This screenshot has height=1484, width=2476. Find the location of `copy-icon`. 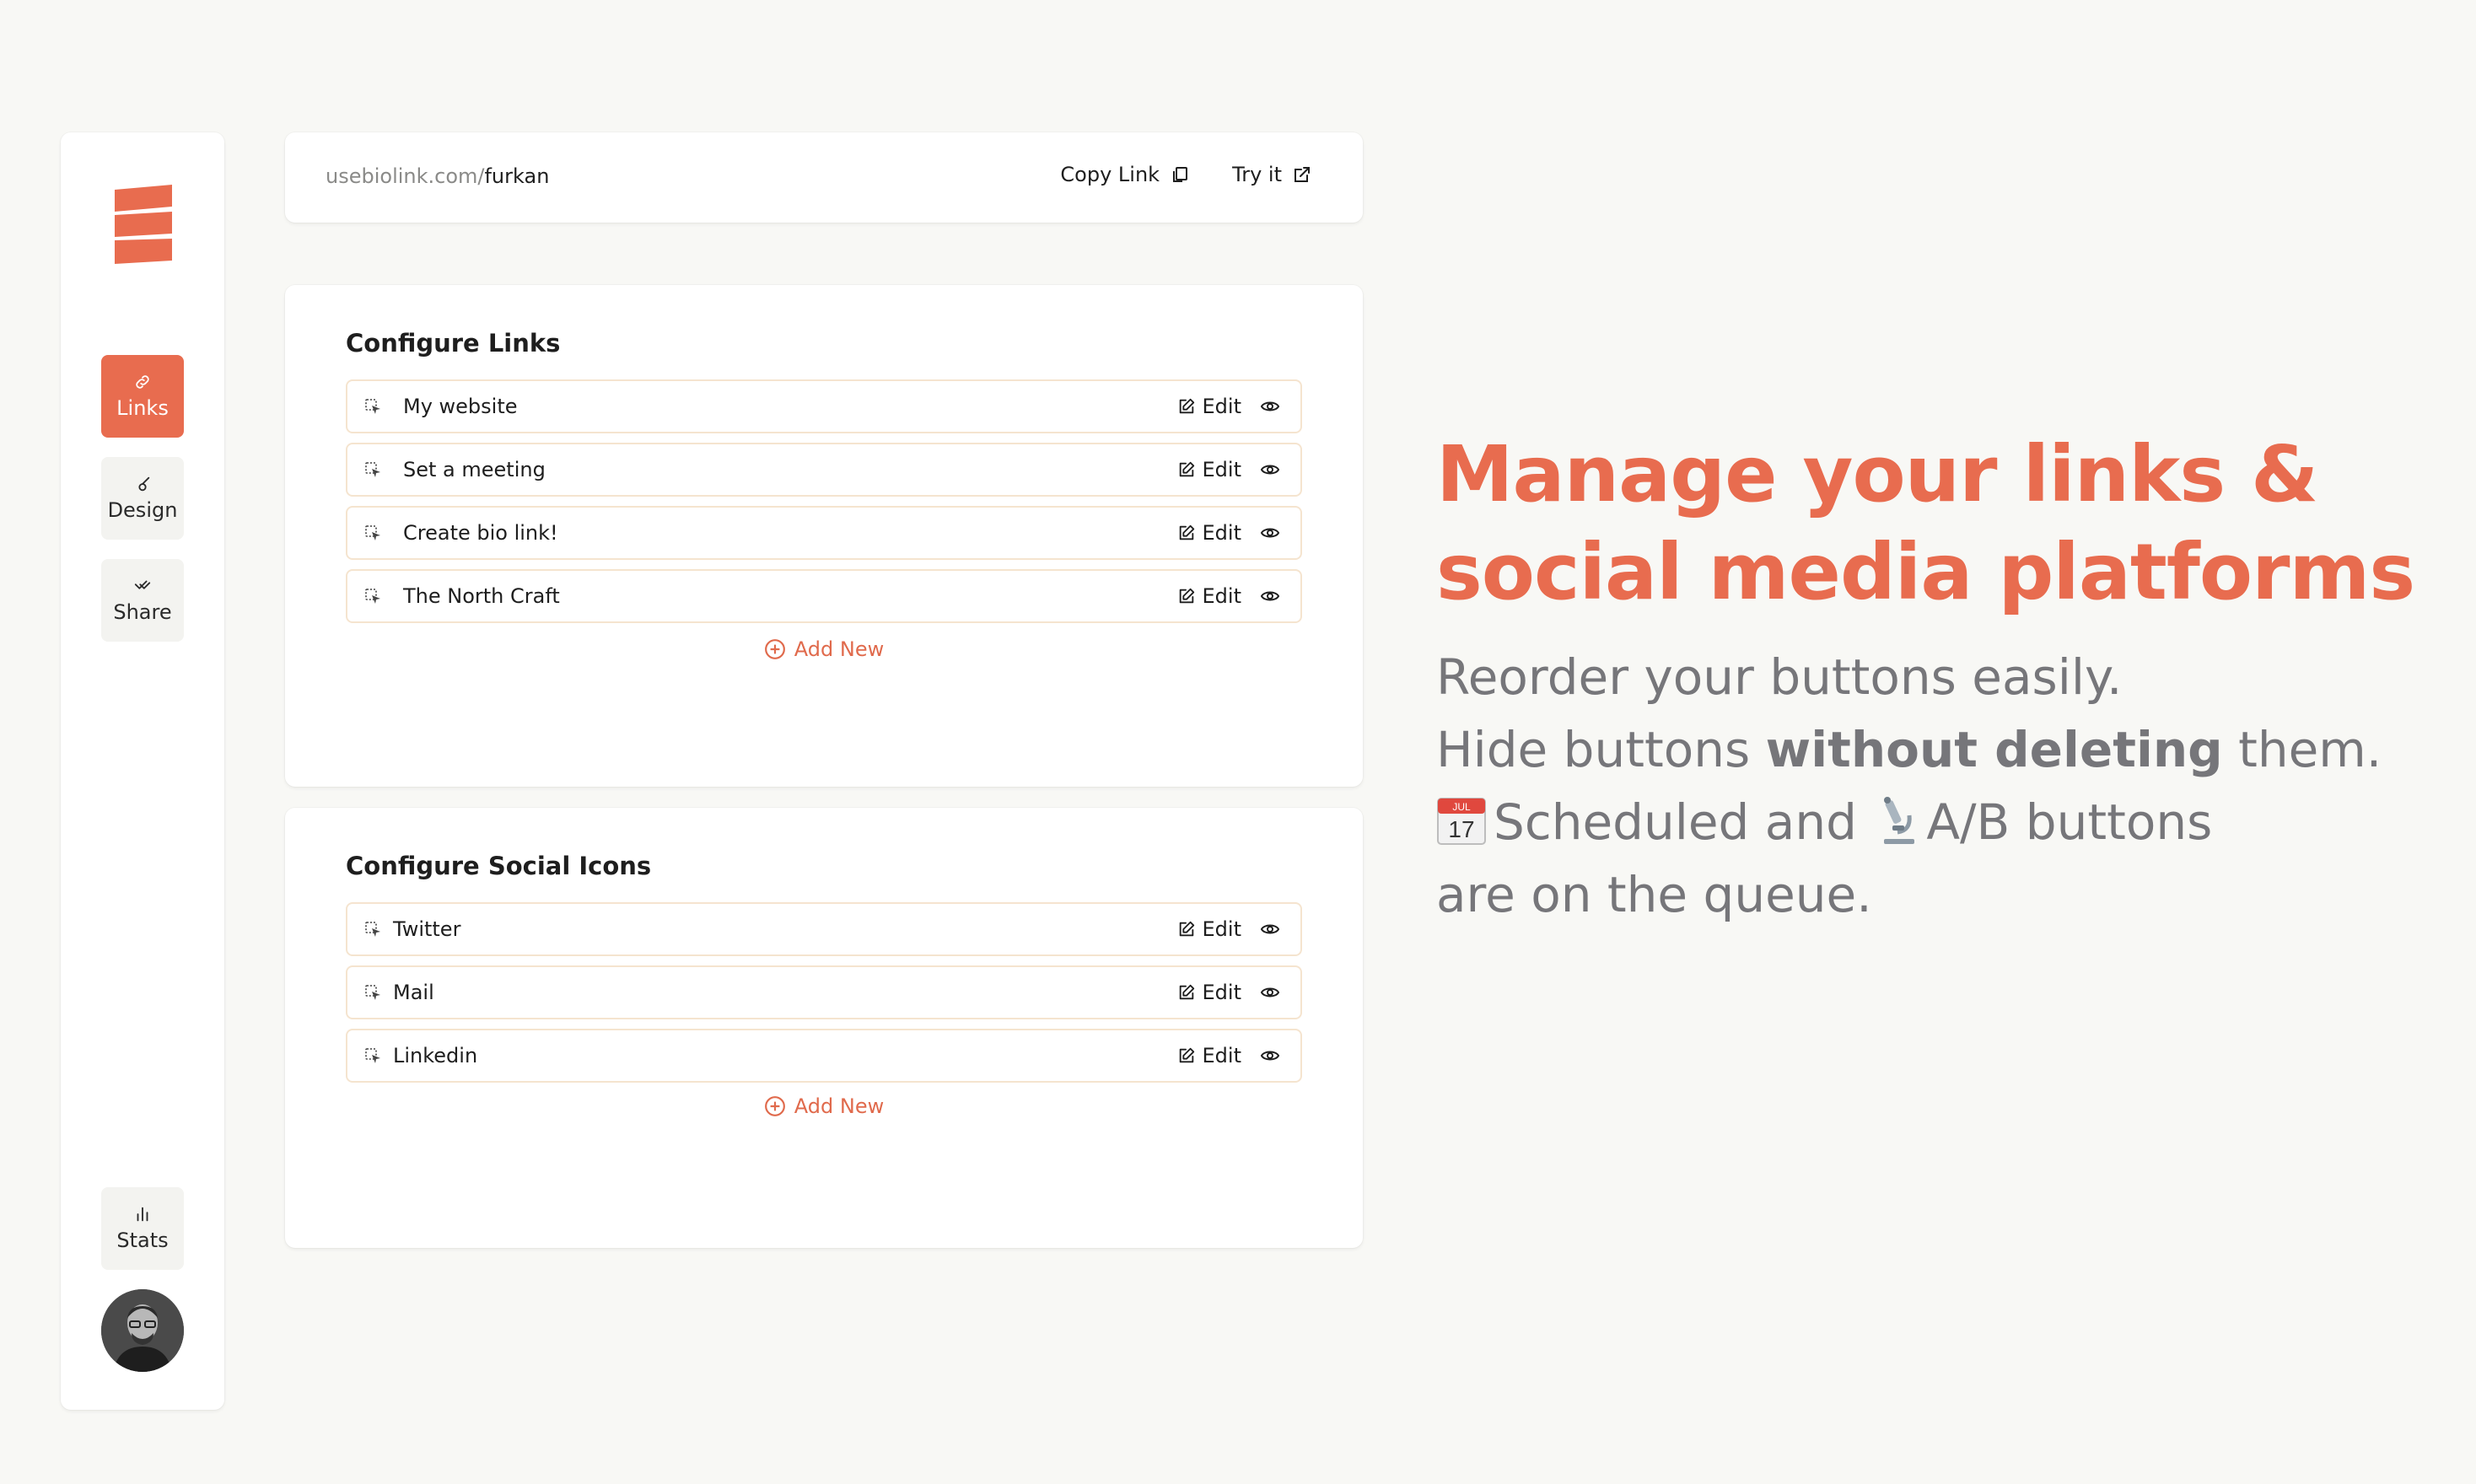

copy-icon is located at coordinates (1180, 174).